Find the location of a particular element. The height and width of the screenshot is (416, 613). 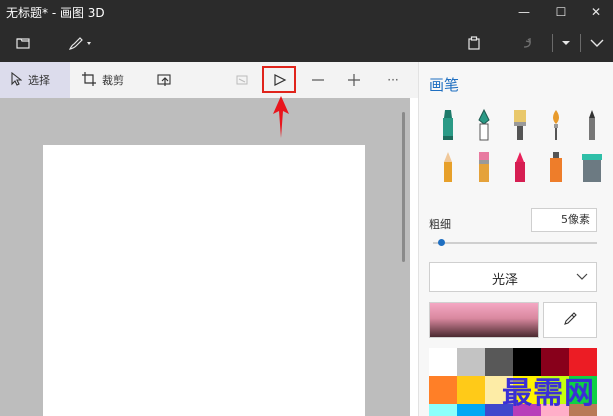

more-menu-icon is located at coordinates (566, 43).